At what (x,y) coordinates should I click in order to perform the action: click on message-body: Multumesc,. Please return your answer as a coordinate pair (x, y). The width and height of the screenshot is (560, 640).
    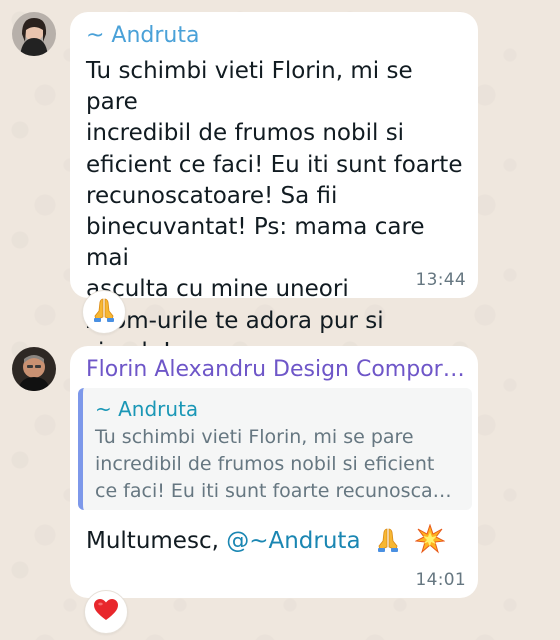
    Looking at the image, I should click on (156, 541).